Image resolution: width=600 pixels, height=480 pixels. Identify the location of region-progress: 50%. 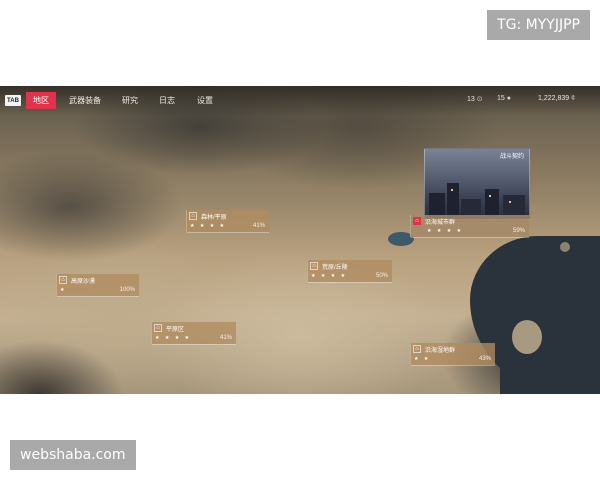
(381, 276).